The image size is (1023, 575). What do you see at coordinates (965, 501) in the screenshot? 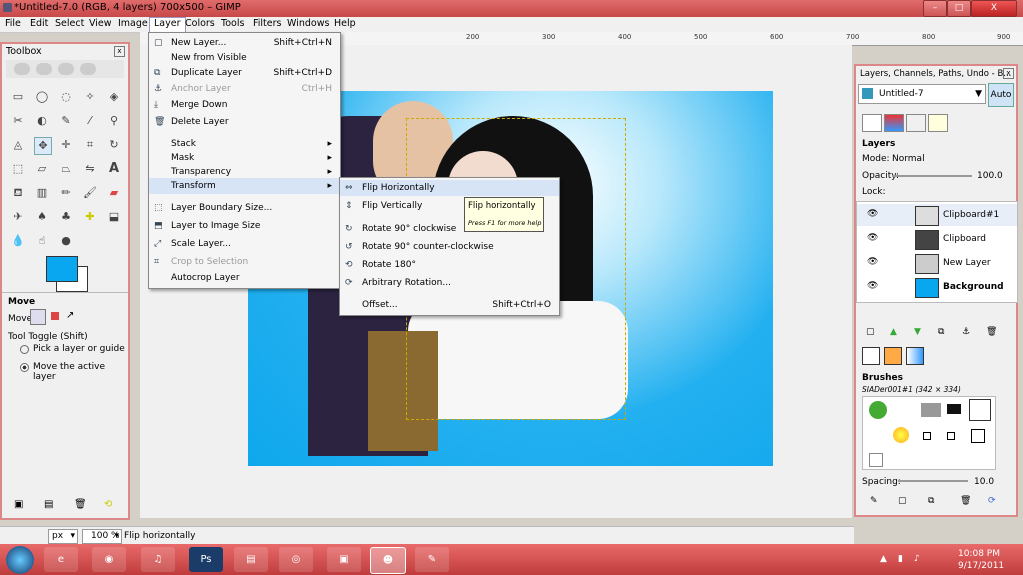
I see `delete-brush-icon: 🗑` at bounding box center [965, 501].